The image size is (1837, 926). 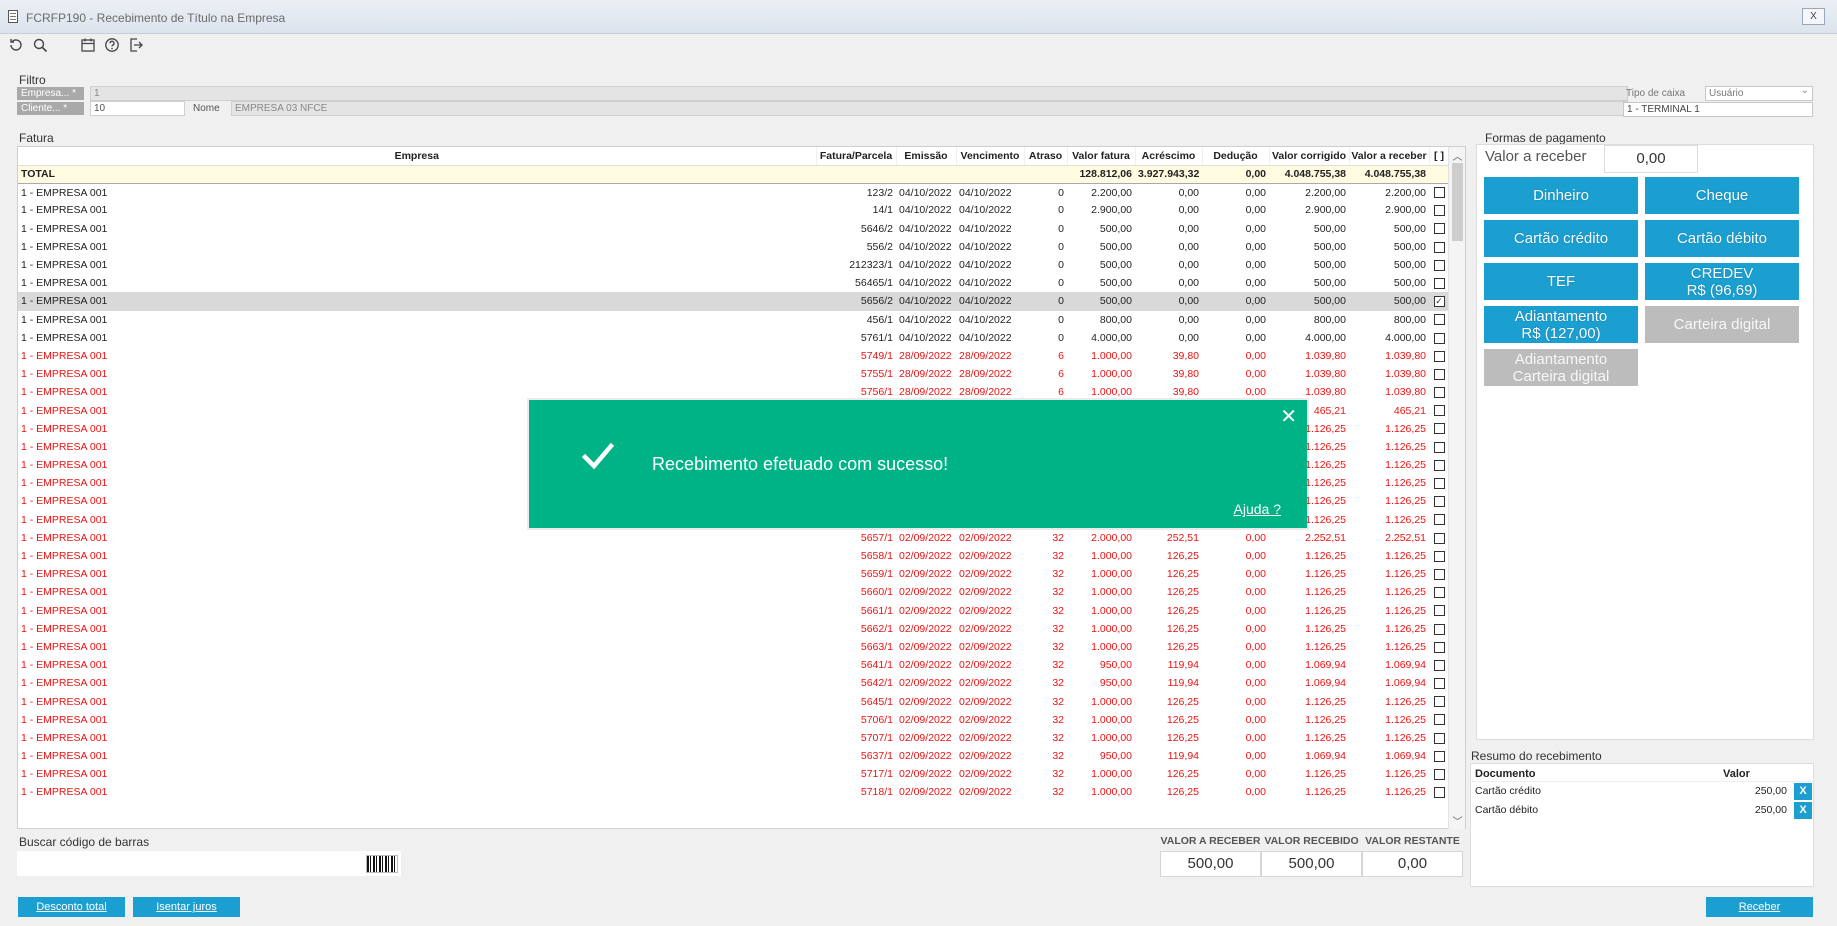 What do you see at coordinates (382, 864) in the screenshot?
I see `barcode-icon` at bounding box center [382, 864].